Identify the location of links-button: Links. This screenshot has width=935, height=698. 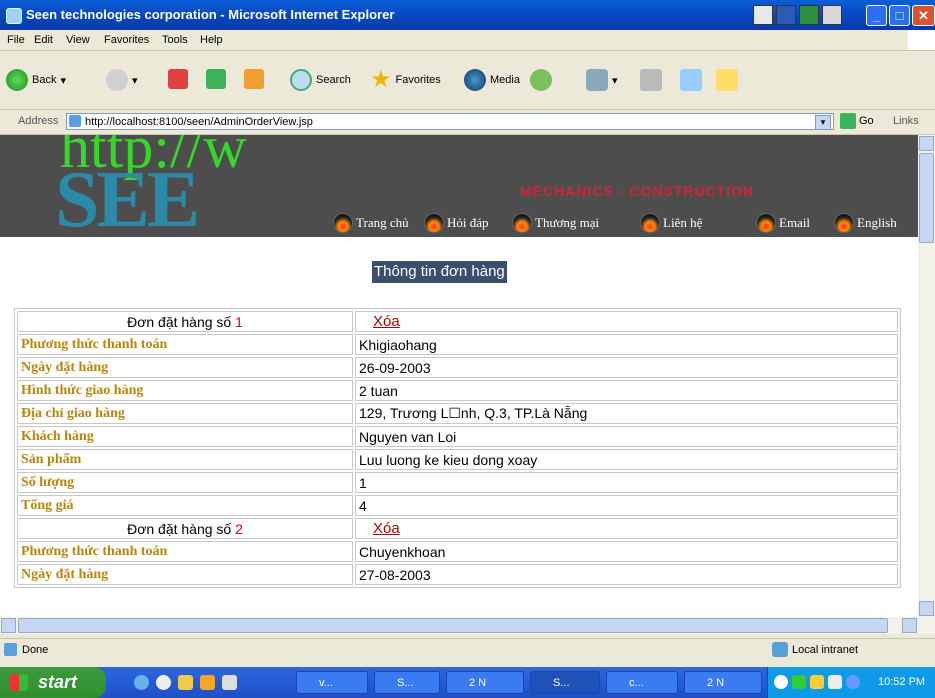
(906, 121).